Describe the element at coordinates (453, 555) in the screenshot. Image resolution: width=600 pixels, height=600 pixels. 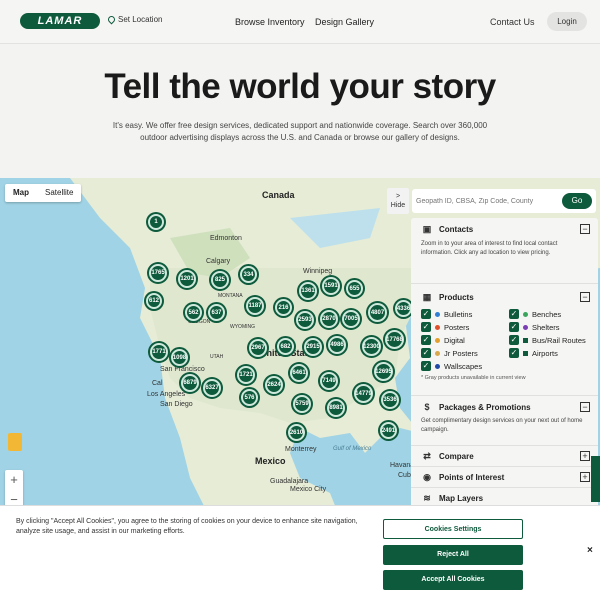
I see `reject-all-button: Reject All` at that location.